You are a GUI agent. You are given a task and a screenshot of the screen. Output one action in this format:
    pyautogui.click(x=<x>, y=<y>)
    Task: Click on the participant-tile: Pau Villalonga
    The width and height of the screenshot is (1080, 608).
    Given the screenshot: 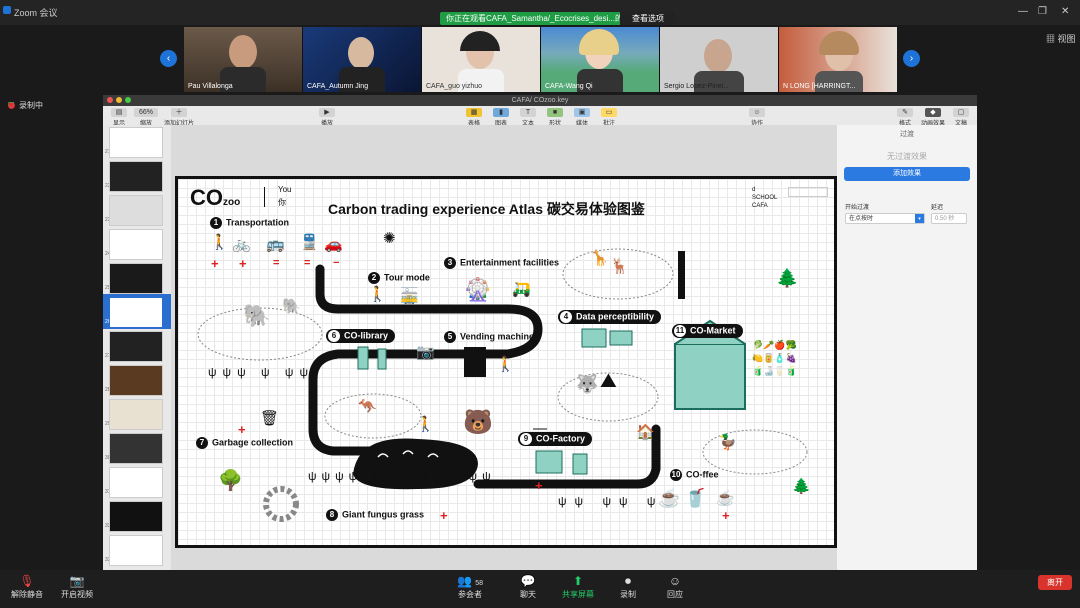 What is the action you would take?
    pyautogui.click(x=243, y=59)
    